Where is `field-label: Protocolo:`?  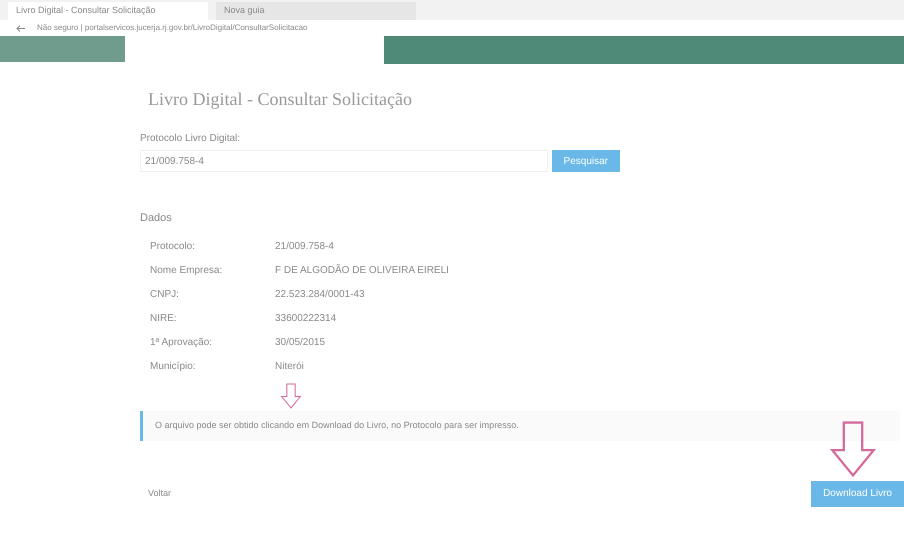 field-label: Protocolo: is located at coordinates (173, 247).